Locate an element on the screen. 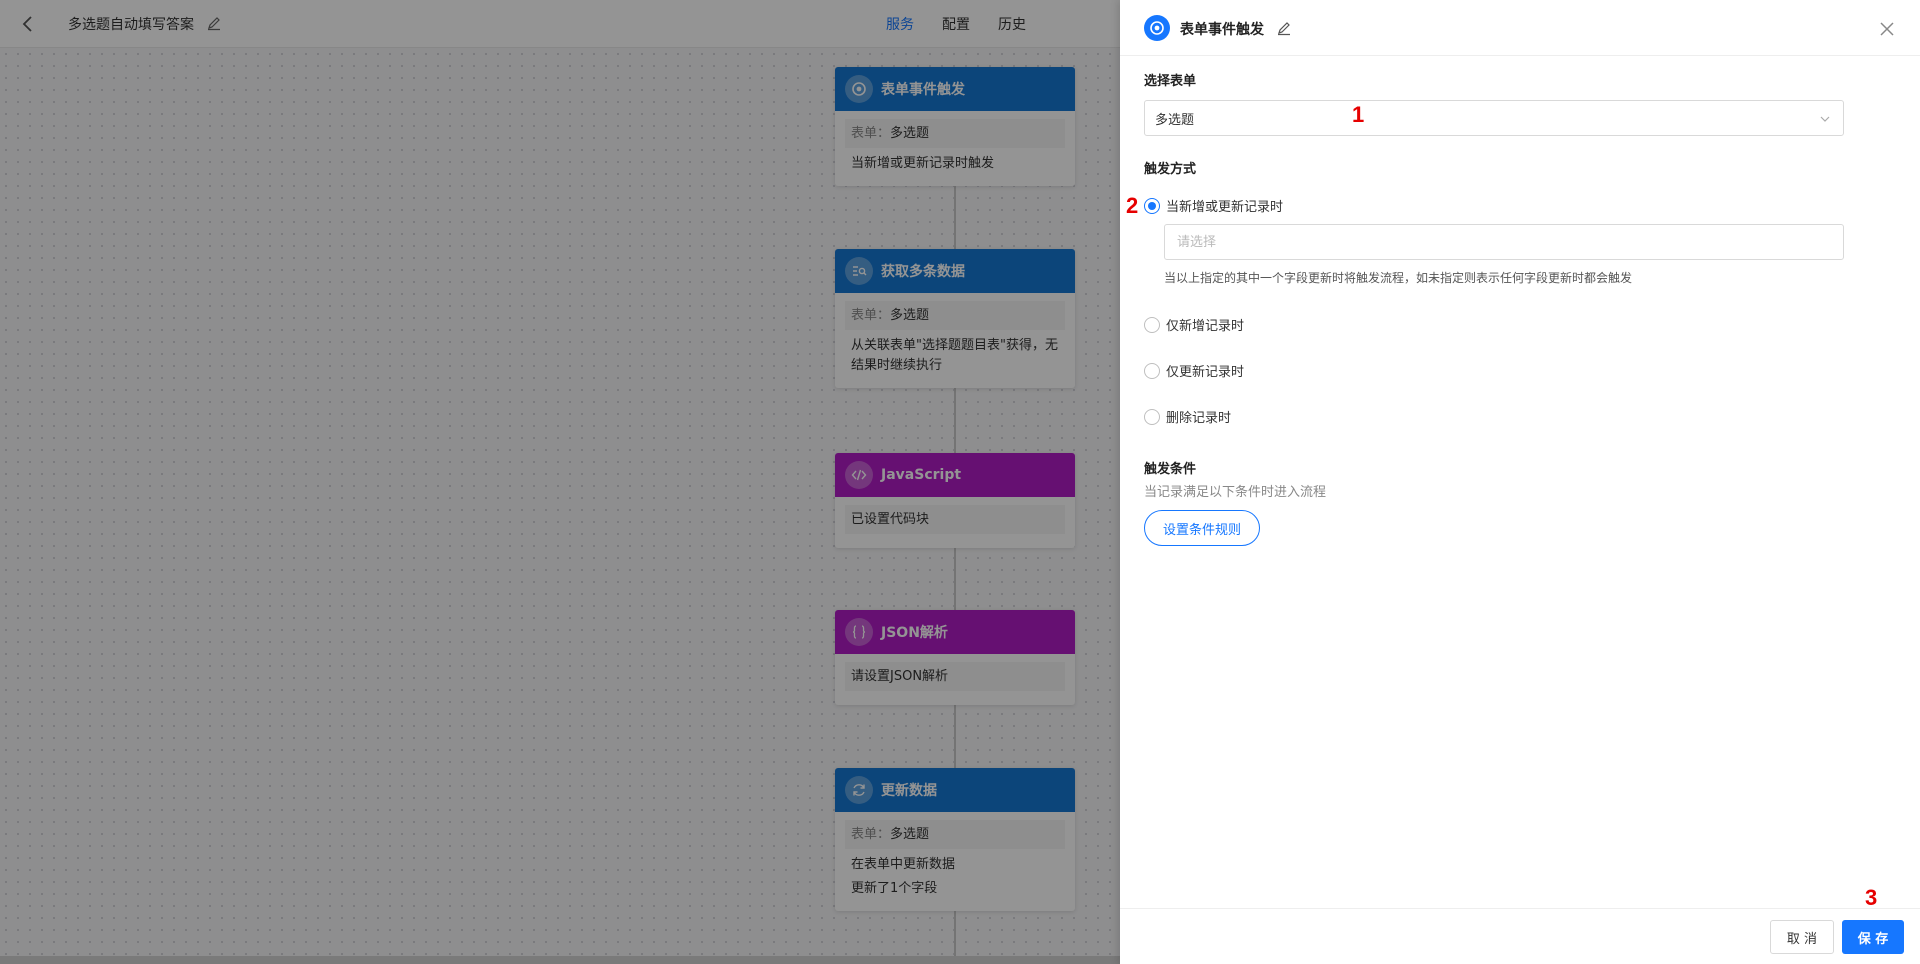 The image size is (1920, 964). trigger-fields-select is located at coordinates (1504, 242).